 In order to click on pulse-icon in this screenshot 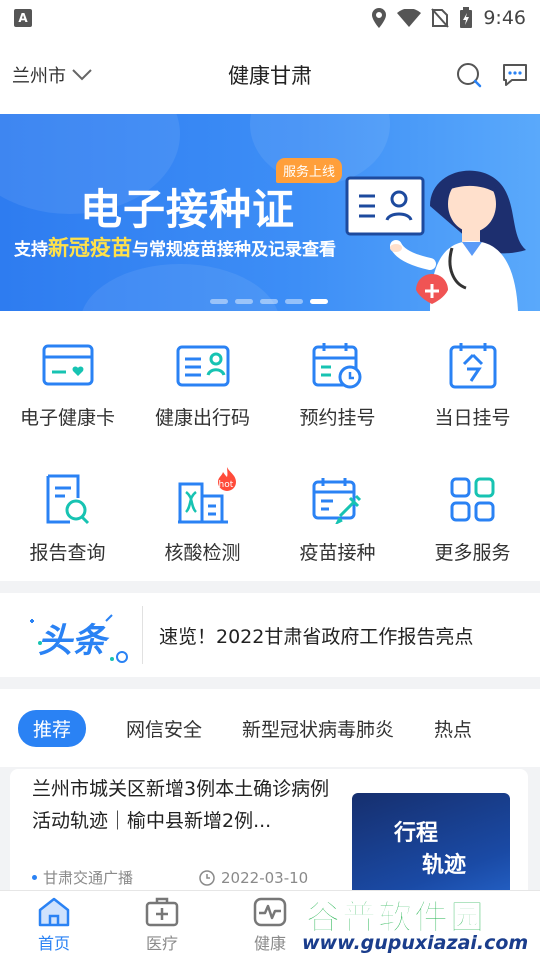, I will do `click(270, 912)`.